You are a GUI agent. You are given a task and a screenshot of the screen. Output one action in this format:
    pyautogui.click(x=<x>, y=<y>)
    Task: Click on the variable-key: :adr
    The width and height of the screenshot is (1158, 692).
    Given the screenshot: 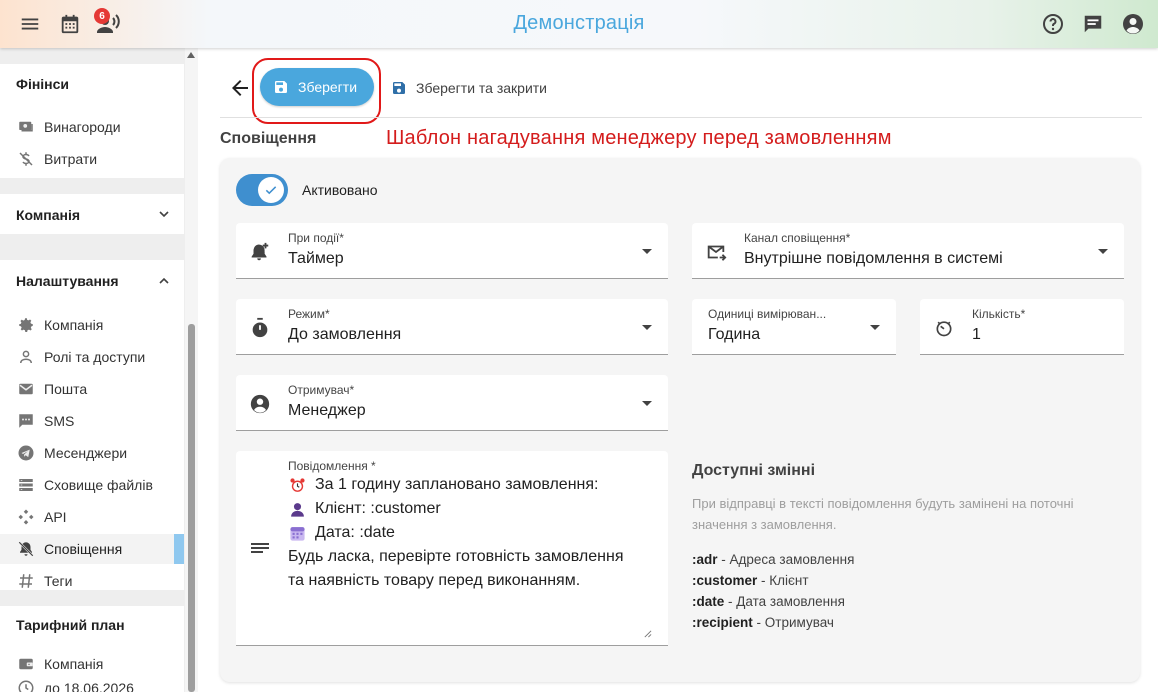 What is the action you would take?
    pyautogui.click(x=705, y=559)
    